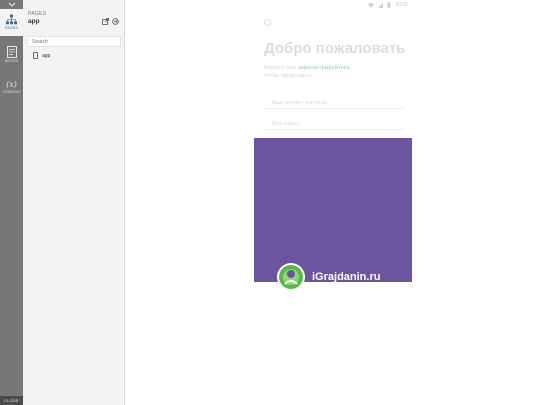  What do you see at coordinates (11, 28) in the screenshot?
I see `rail-pages-label: PAGES` at bounding box center [11, 28].